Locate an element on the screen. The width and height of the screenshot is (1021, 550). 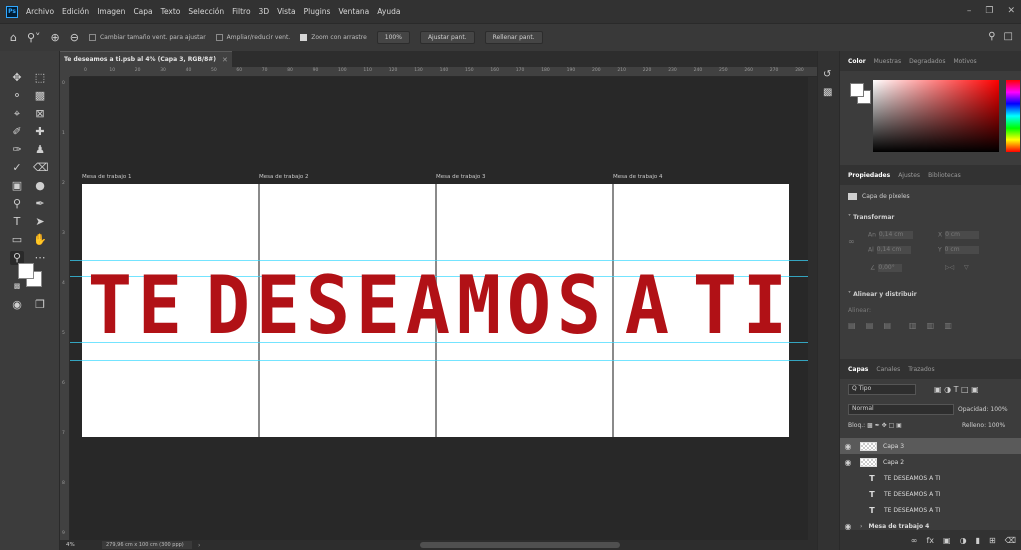
trash-icon: ⌫ is located at coordinates (1010, 540).